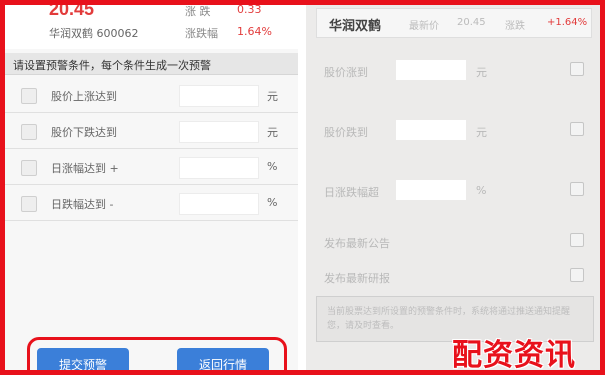 This screenshot has height=375, width=605. What do you see at coordinates (567, 22) in the screenshot?
I see `quote-pct: +1.64%` at bounding box center [567, 22].